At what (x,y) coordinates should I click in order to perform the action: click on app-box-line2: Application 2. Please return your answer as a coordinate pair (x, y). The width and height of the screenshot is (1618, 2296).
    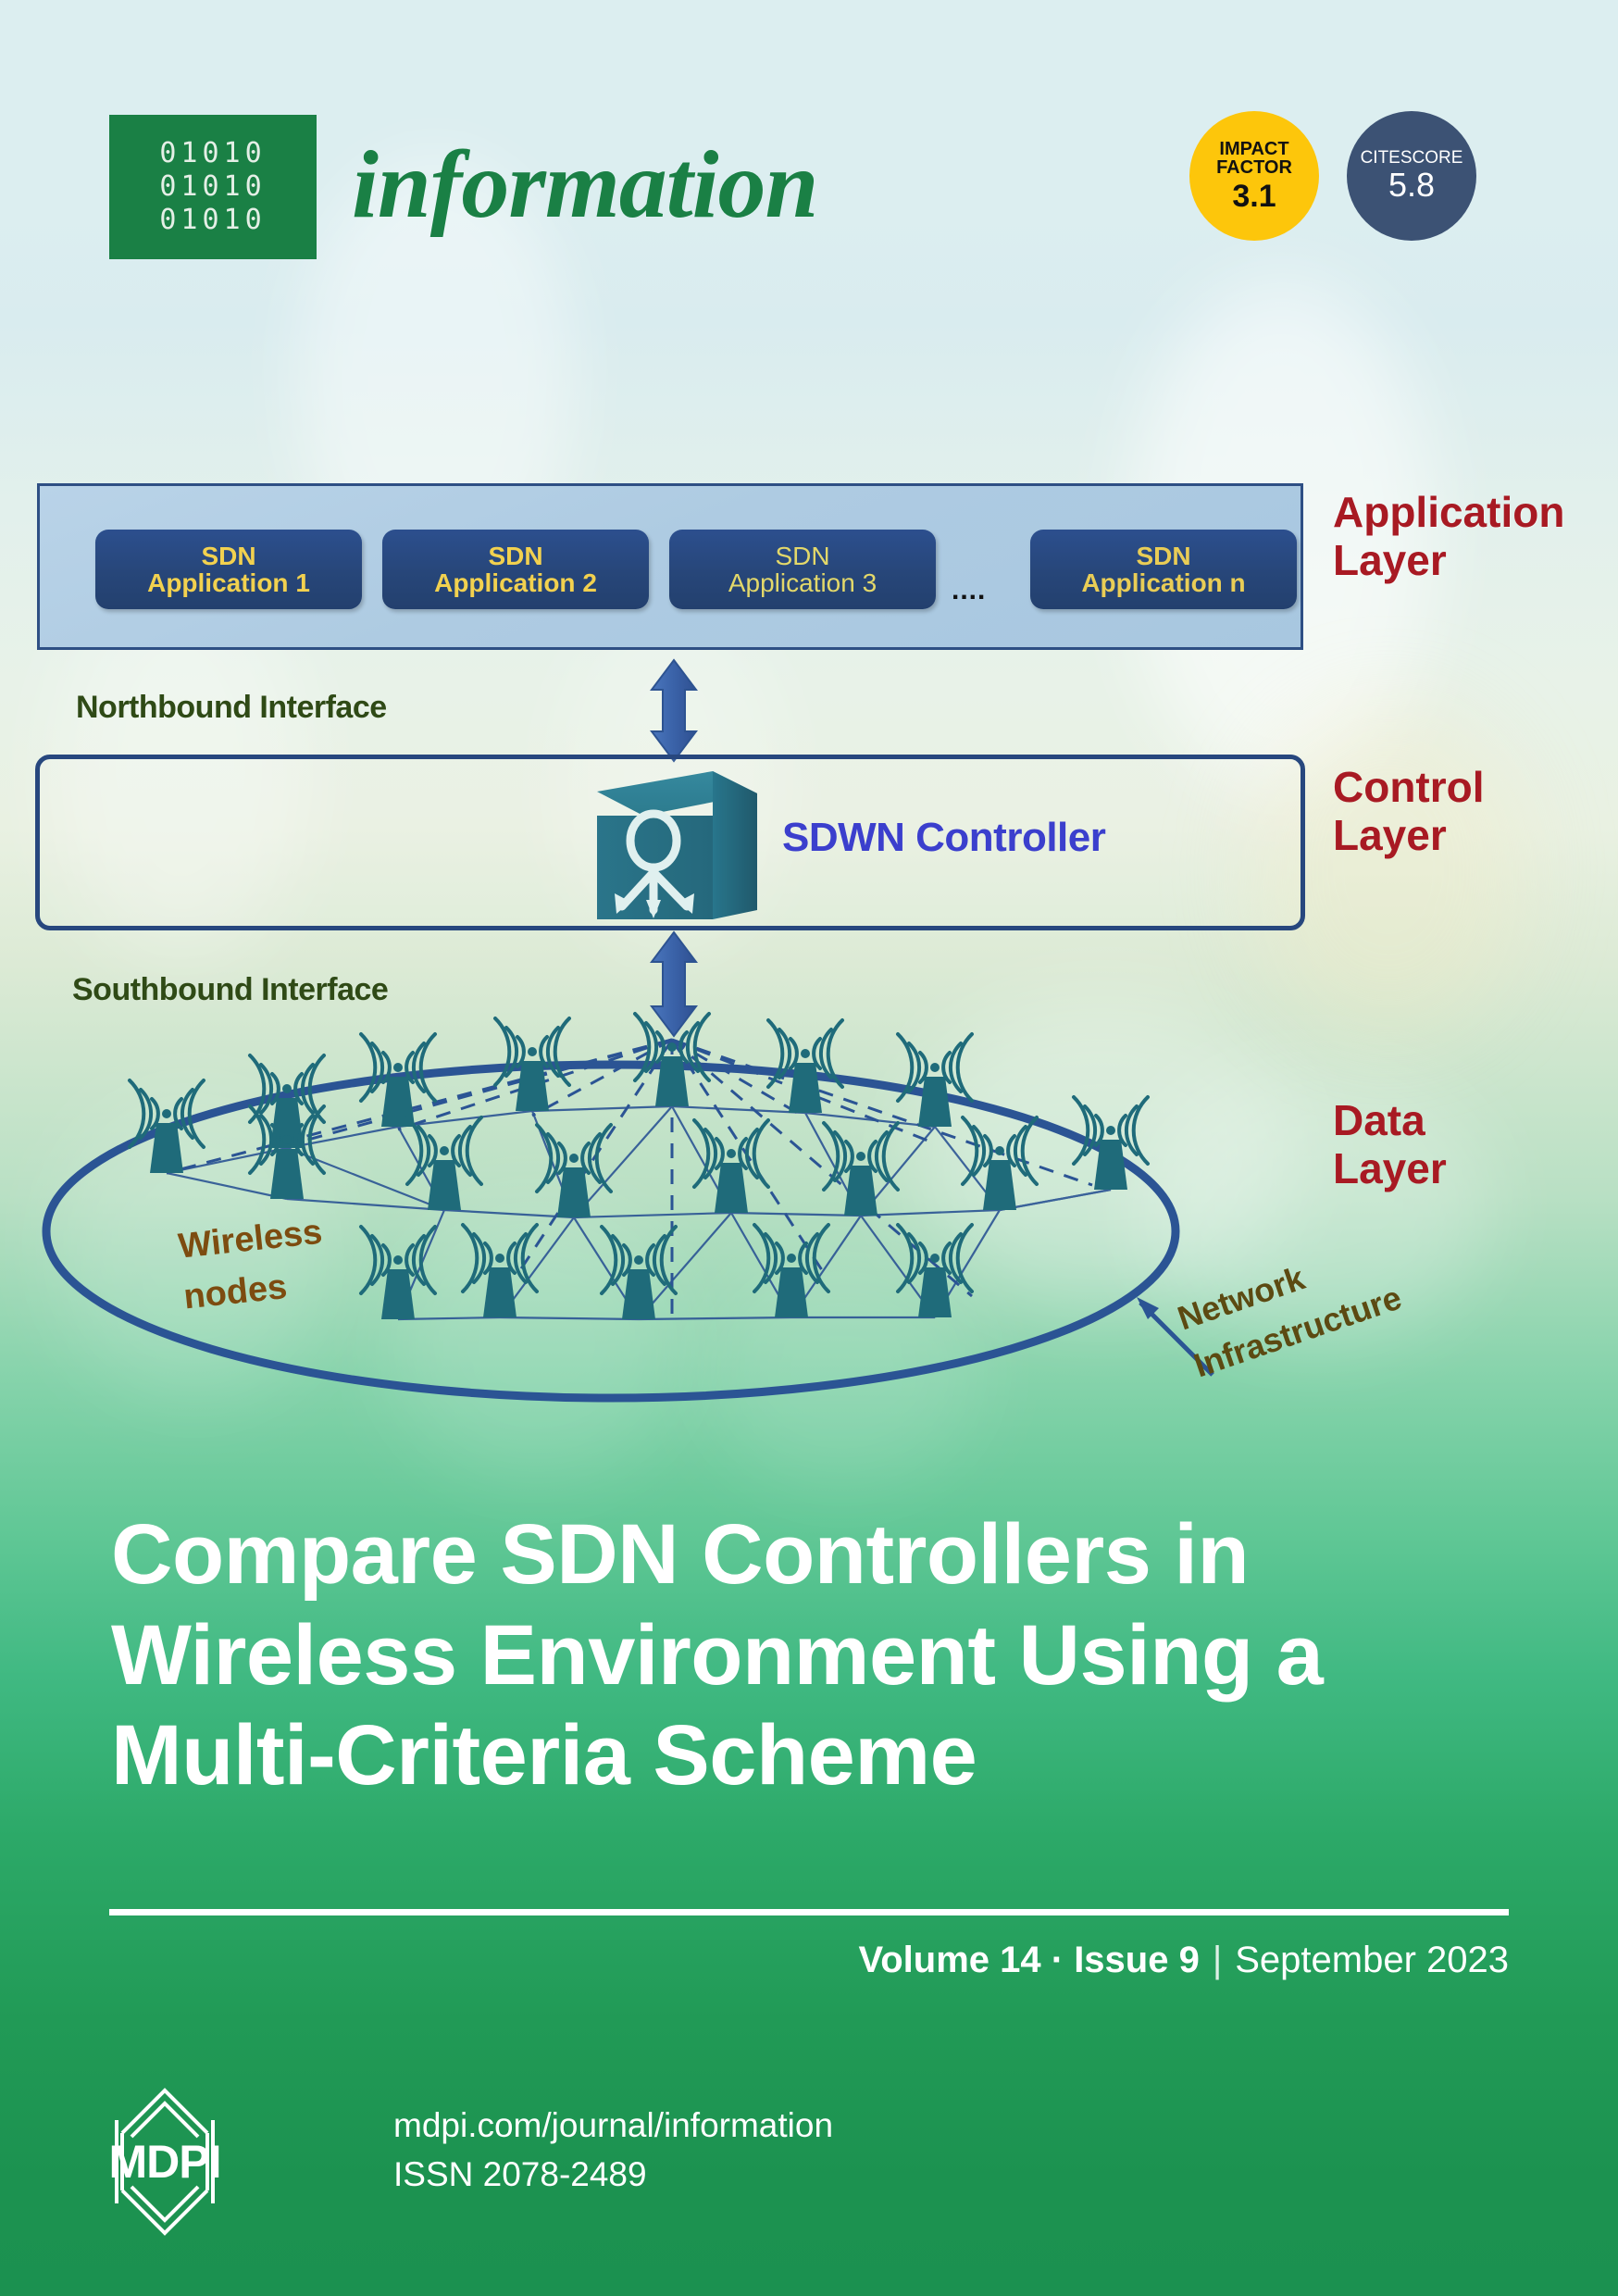
    Looking at the image, I should click on (515, 582).